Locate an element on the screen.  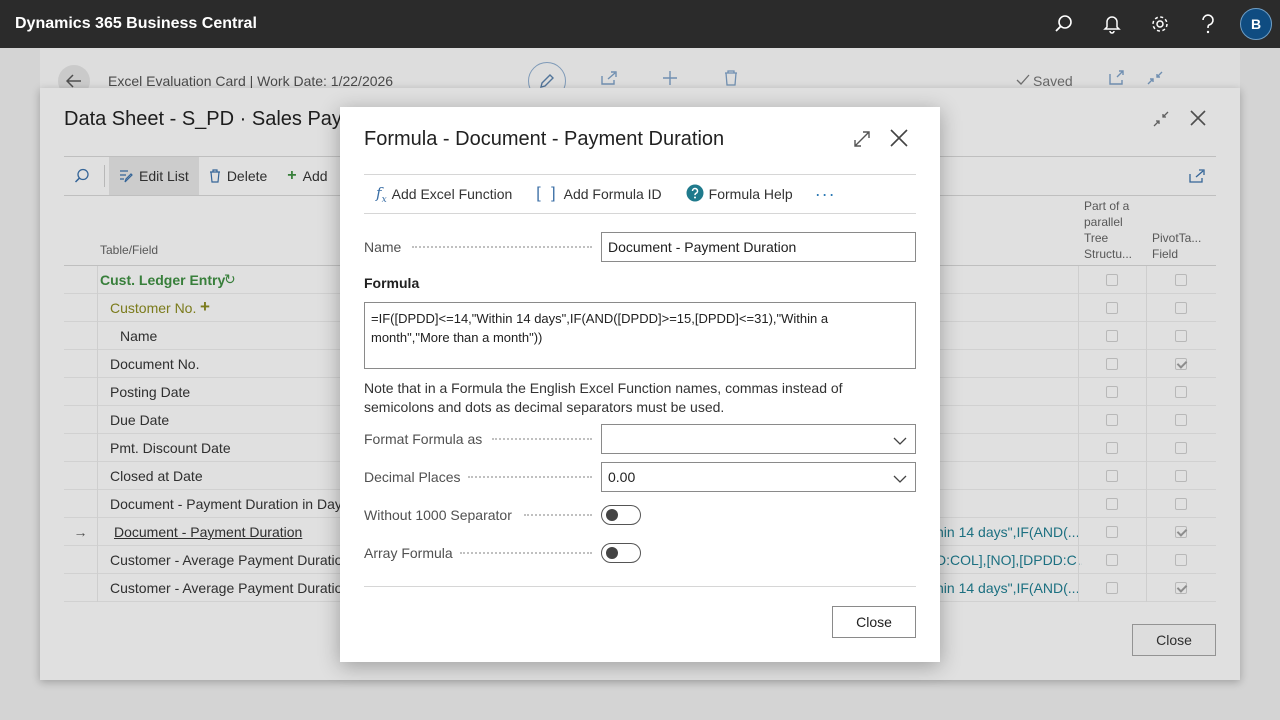
array-formula-label: Array Formula is located at coordinates (408, 553).